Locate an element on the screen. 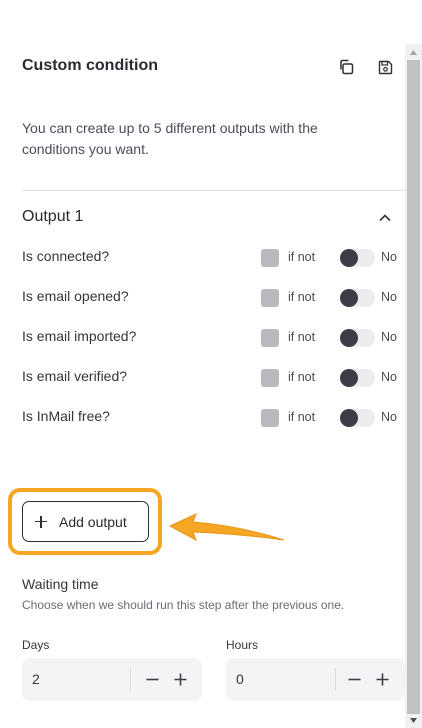 The height and width of the screenshot is (728, 422). add-output-button: Add output is located at coordinates (85, 521).